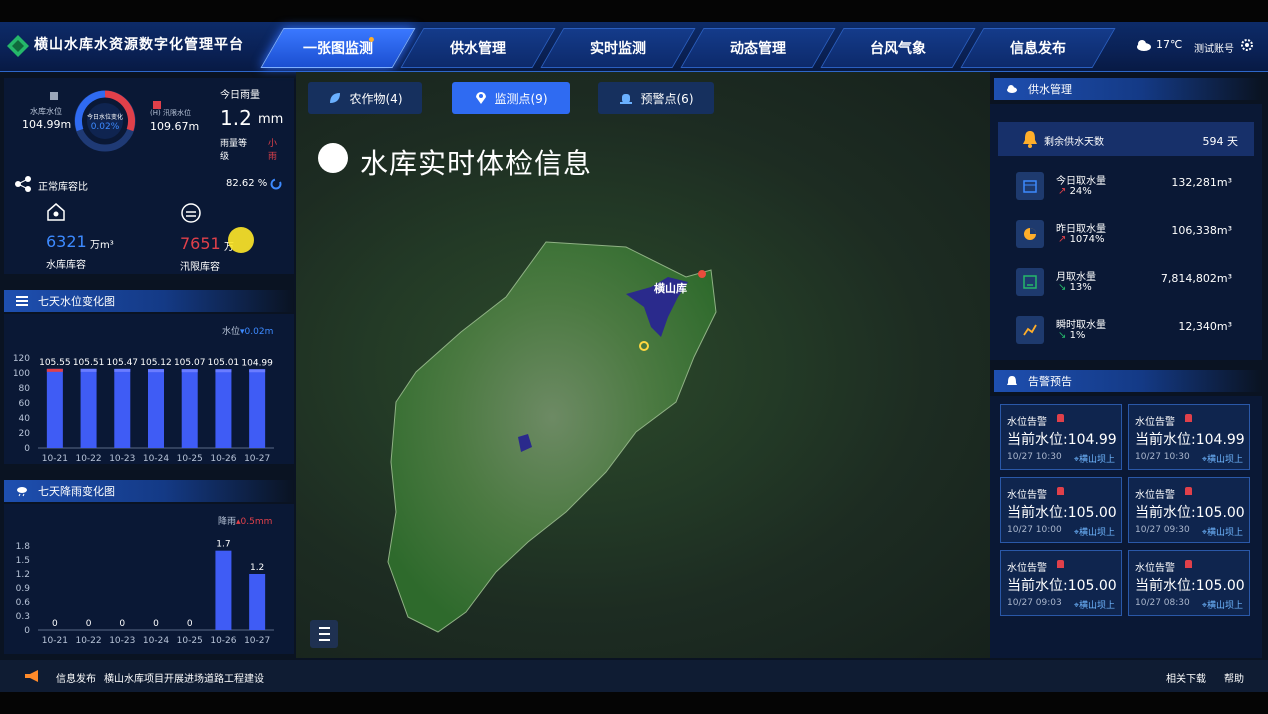 The width and height of the screenshot is (1268, 714). What do you see at coordinates (618, 48) in the screenshot?
I see `nav-tab-realtime: 实时监测` at bounding box center [618, 48].